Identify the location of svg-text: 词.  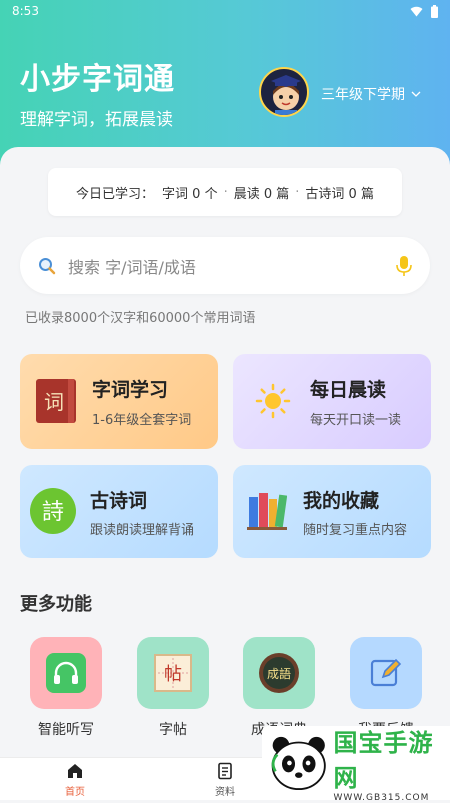
(54, 402).